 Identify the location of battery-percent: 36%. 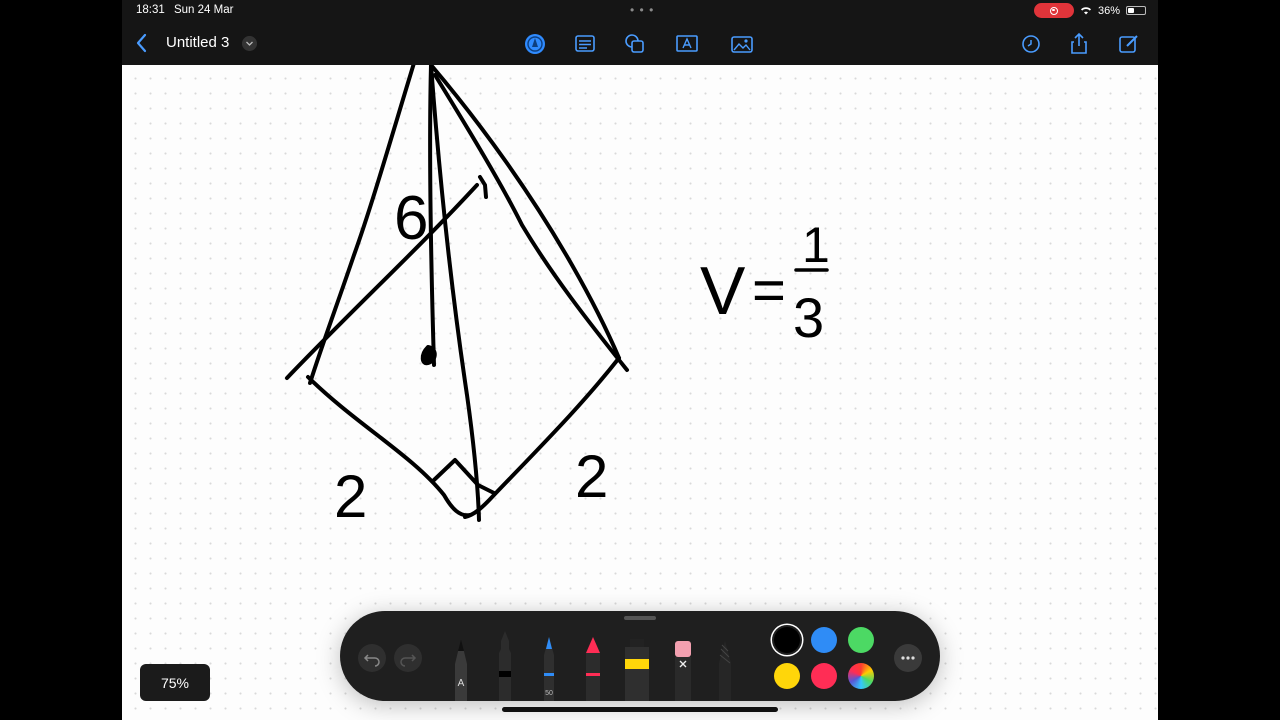
(1108, 10).